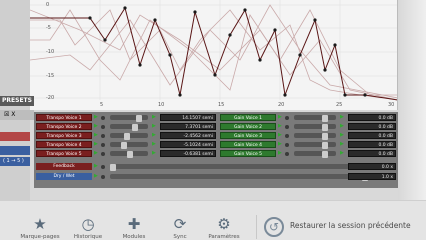 Image resolution: width=426 pixels, height=240 pixels. I want to click on transpo-value: 7.3701 semi, so click(188, 126).